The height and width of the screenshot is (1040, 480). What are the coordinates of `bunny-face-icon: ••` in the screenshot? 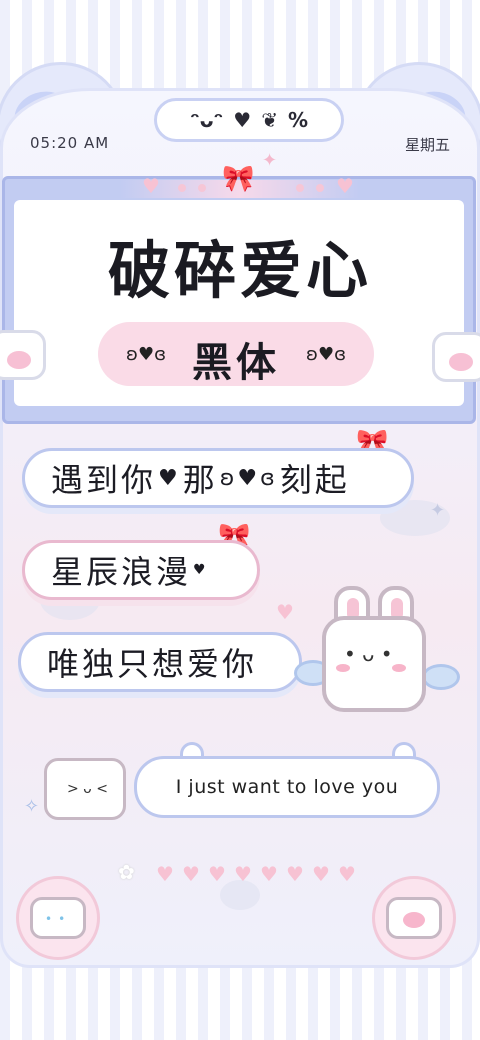 It's located at (58, 918).